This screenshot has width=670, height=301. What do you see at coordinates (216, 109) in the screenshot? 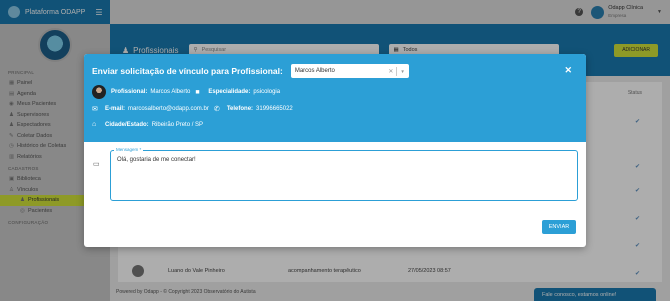
I see `phone-icon: ✆` at bounding box center [216, 109].